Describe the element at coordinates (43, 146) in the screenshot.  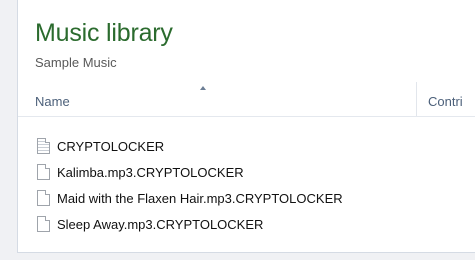
I see `text-file-icon` at that location.